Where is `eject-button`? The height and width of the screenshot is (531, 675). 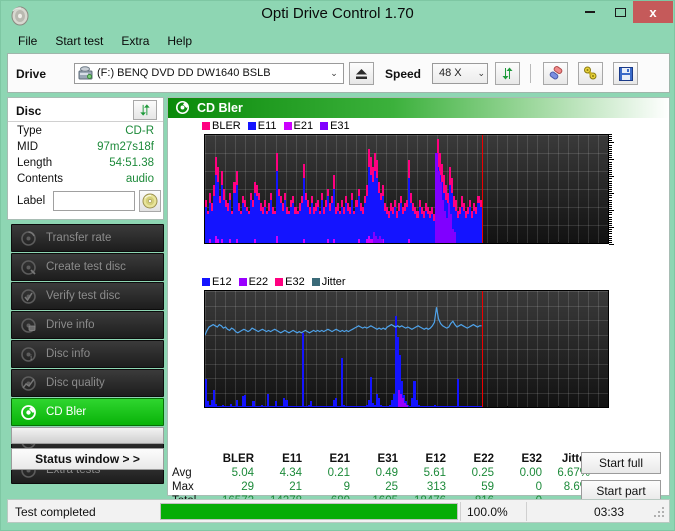
eject-button is located at coordinates (361, 73).